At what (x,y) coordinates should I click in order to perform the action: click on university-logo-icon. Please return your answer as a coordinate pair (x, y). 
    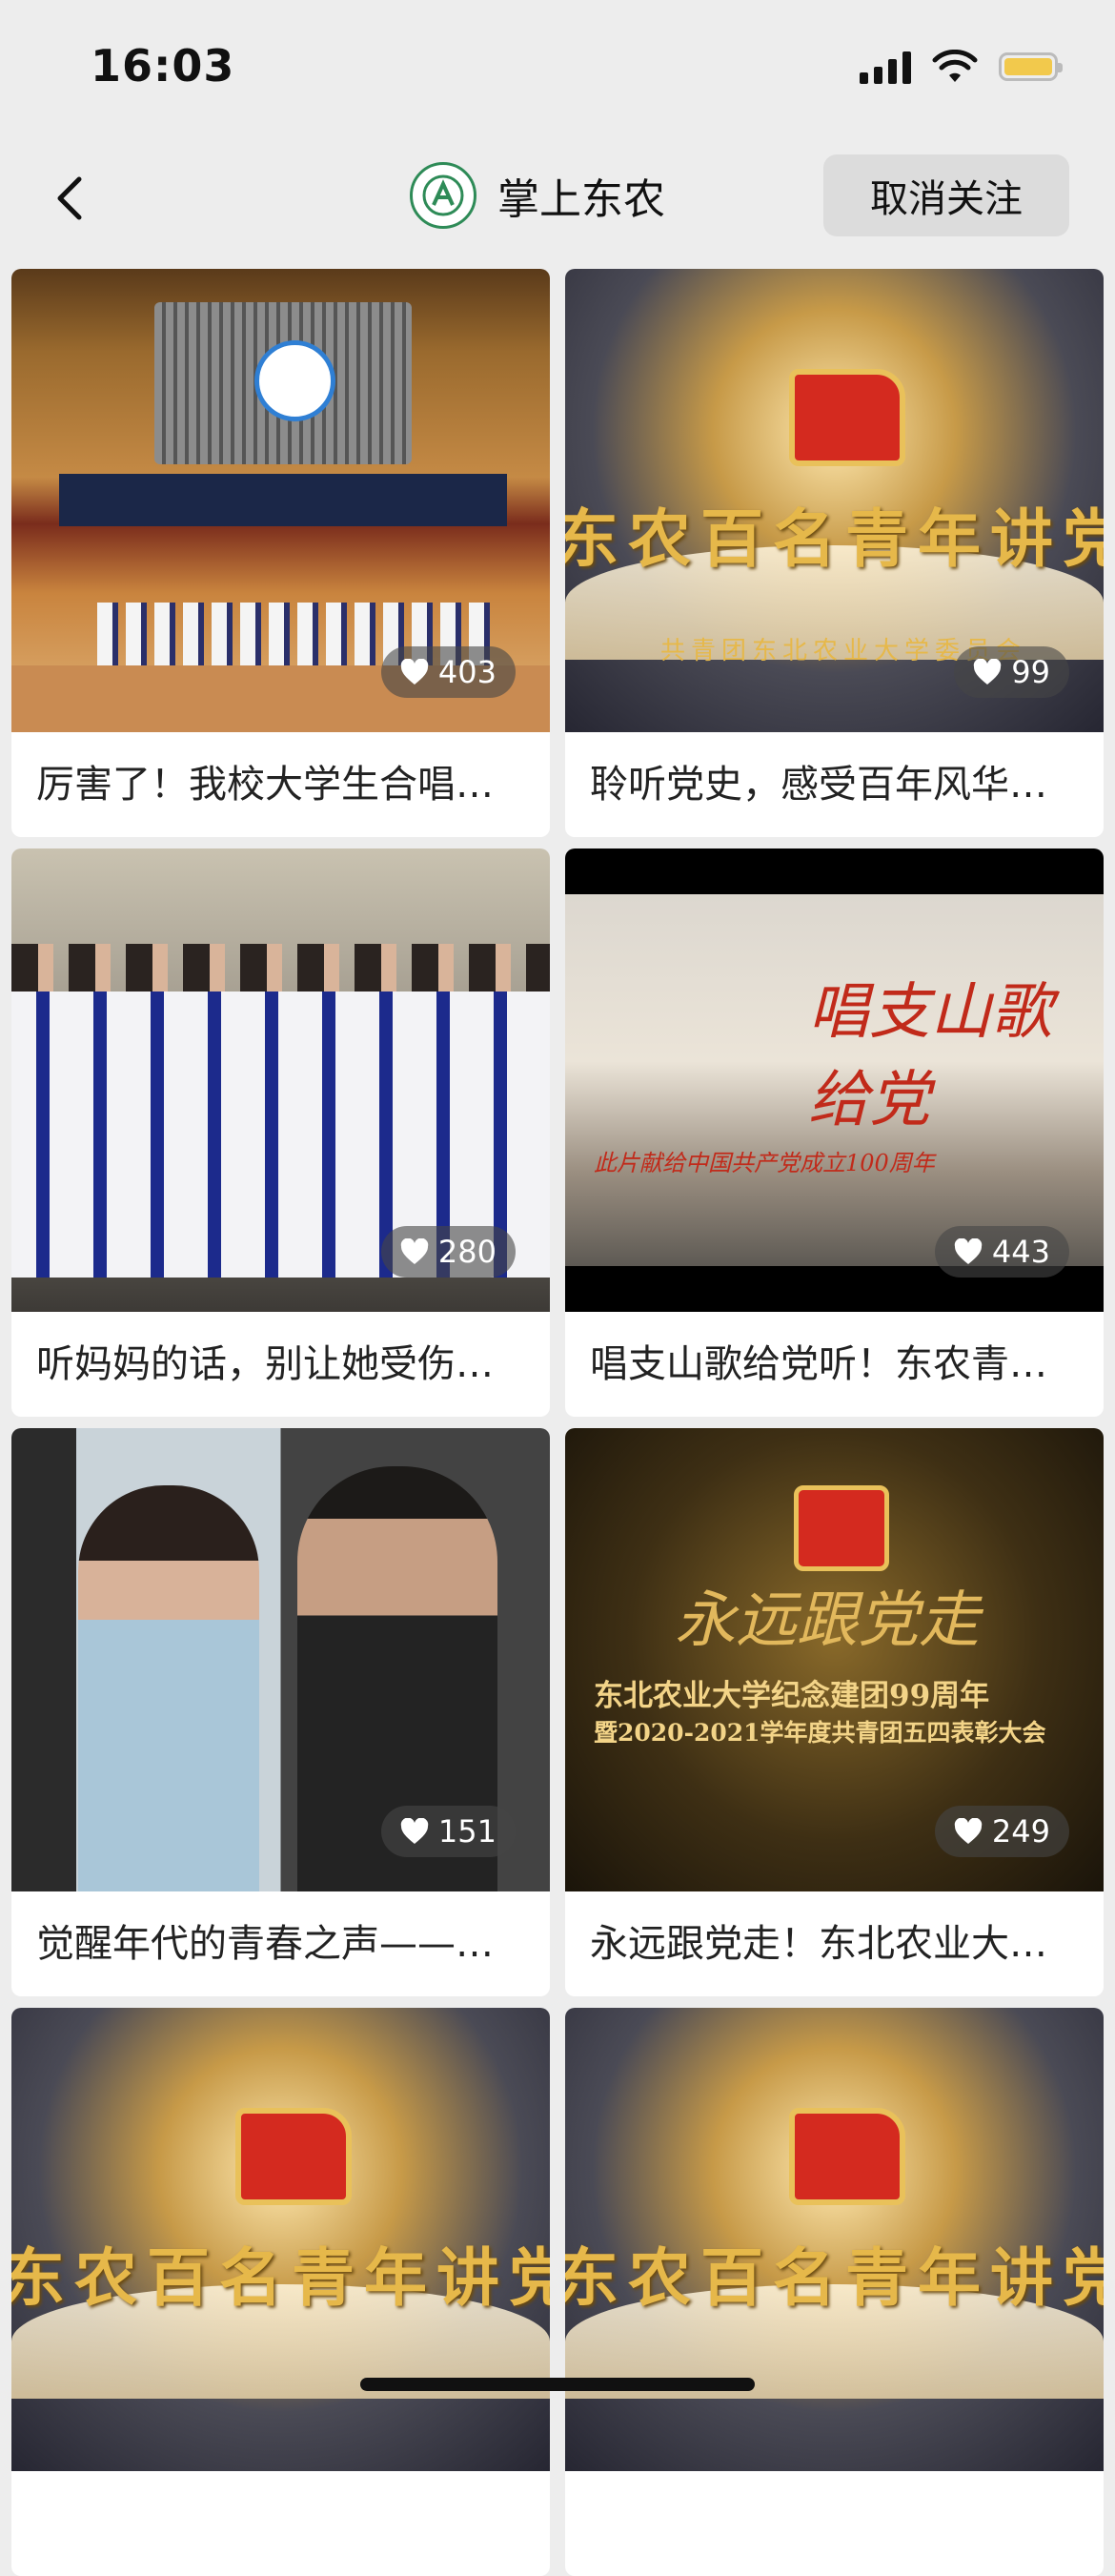
    Looking at the image, I should click on (443, 195).